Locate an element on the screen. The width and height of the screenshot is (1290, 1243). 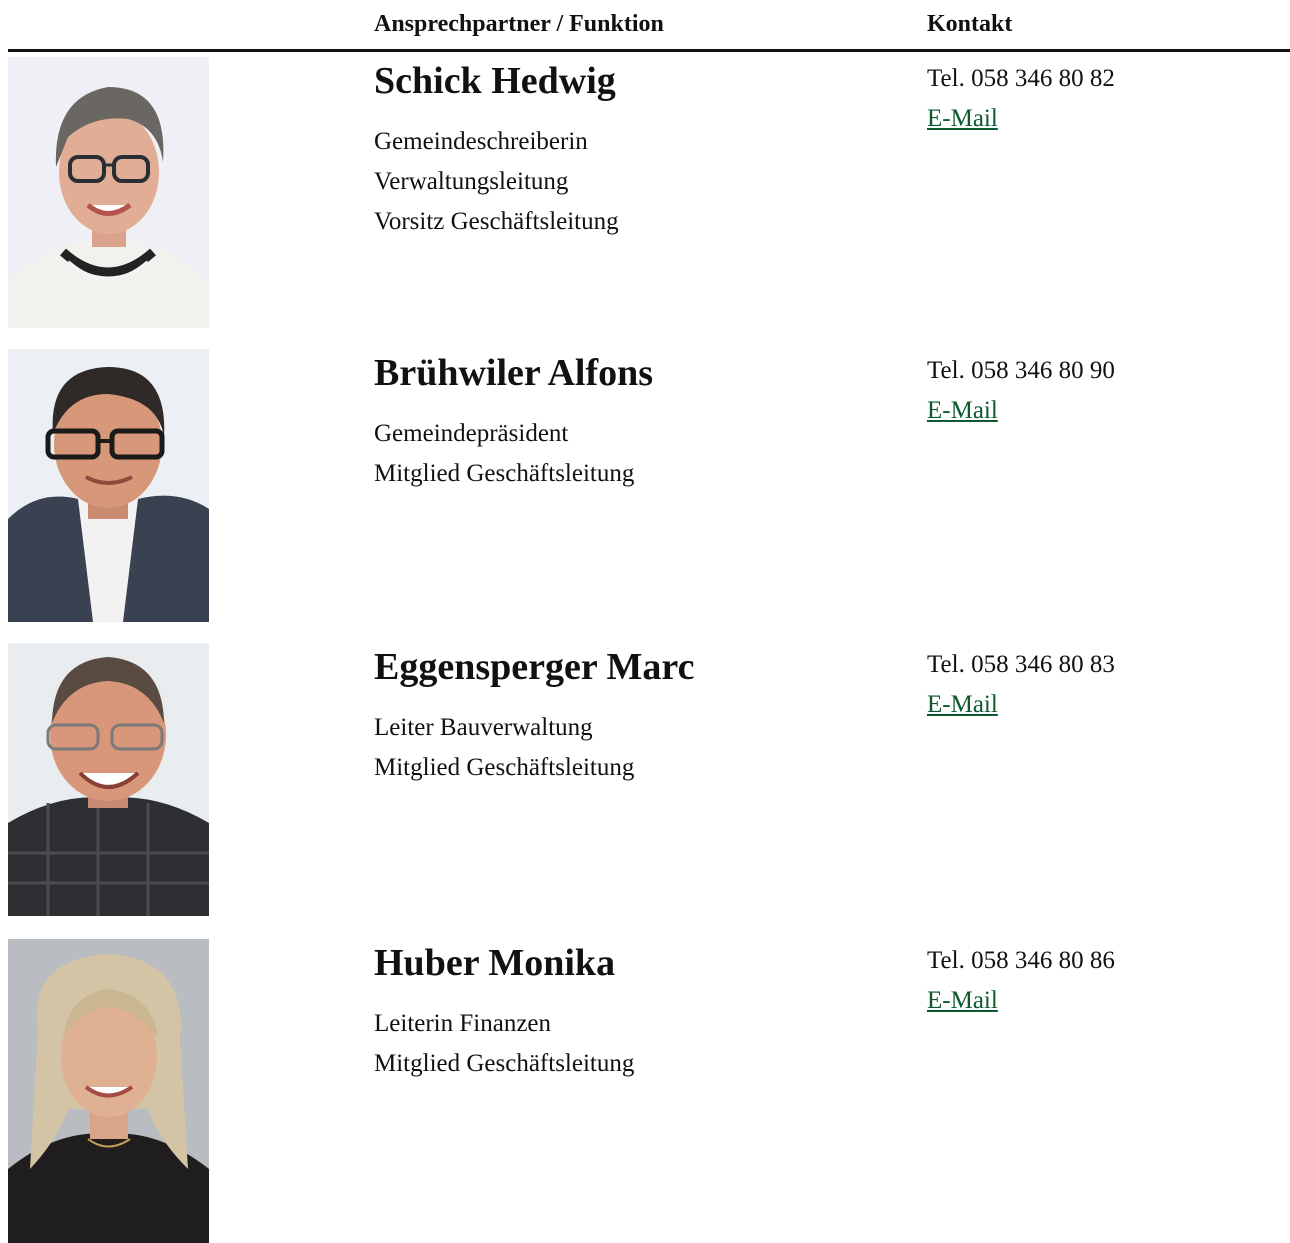
role-line: Leiter Bauverwaltung is located at coordinates (483, 727).